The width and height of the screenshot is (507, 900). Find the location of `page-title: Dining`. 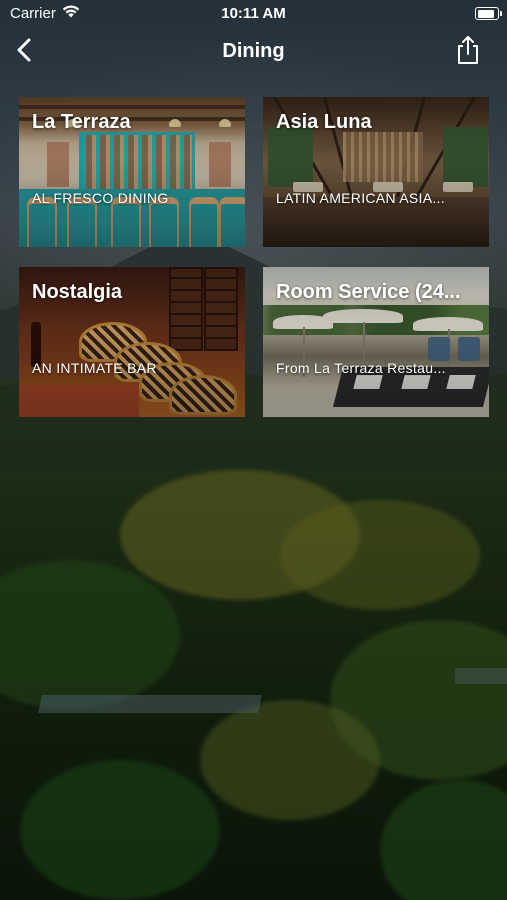

page-title: Dining is located at coordinates (253, 51).